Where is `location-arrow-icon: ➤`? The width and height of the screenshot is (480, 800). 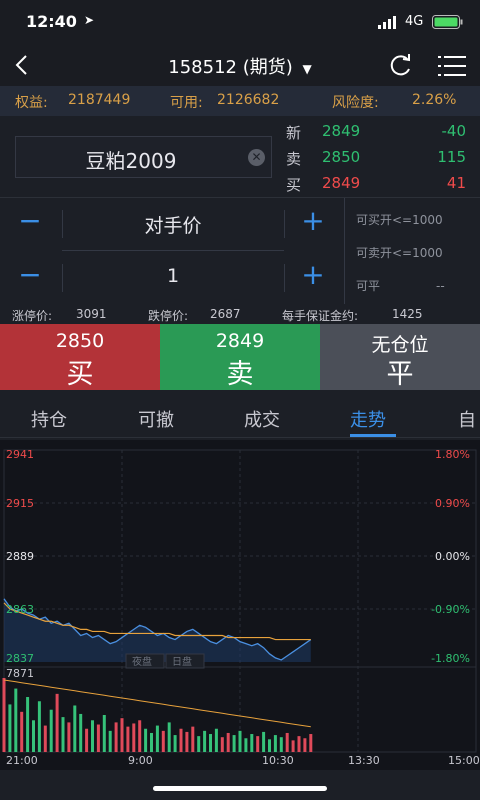
location-arrow-icon: ➤ is located at coordinates (89, 20).